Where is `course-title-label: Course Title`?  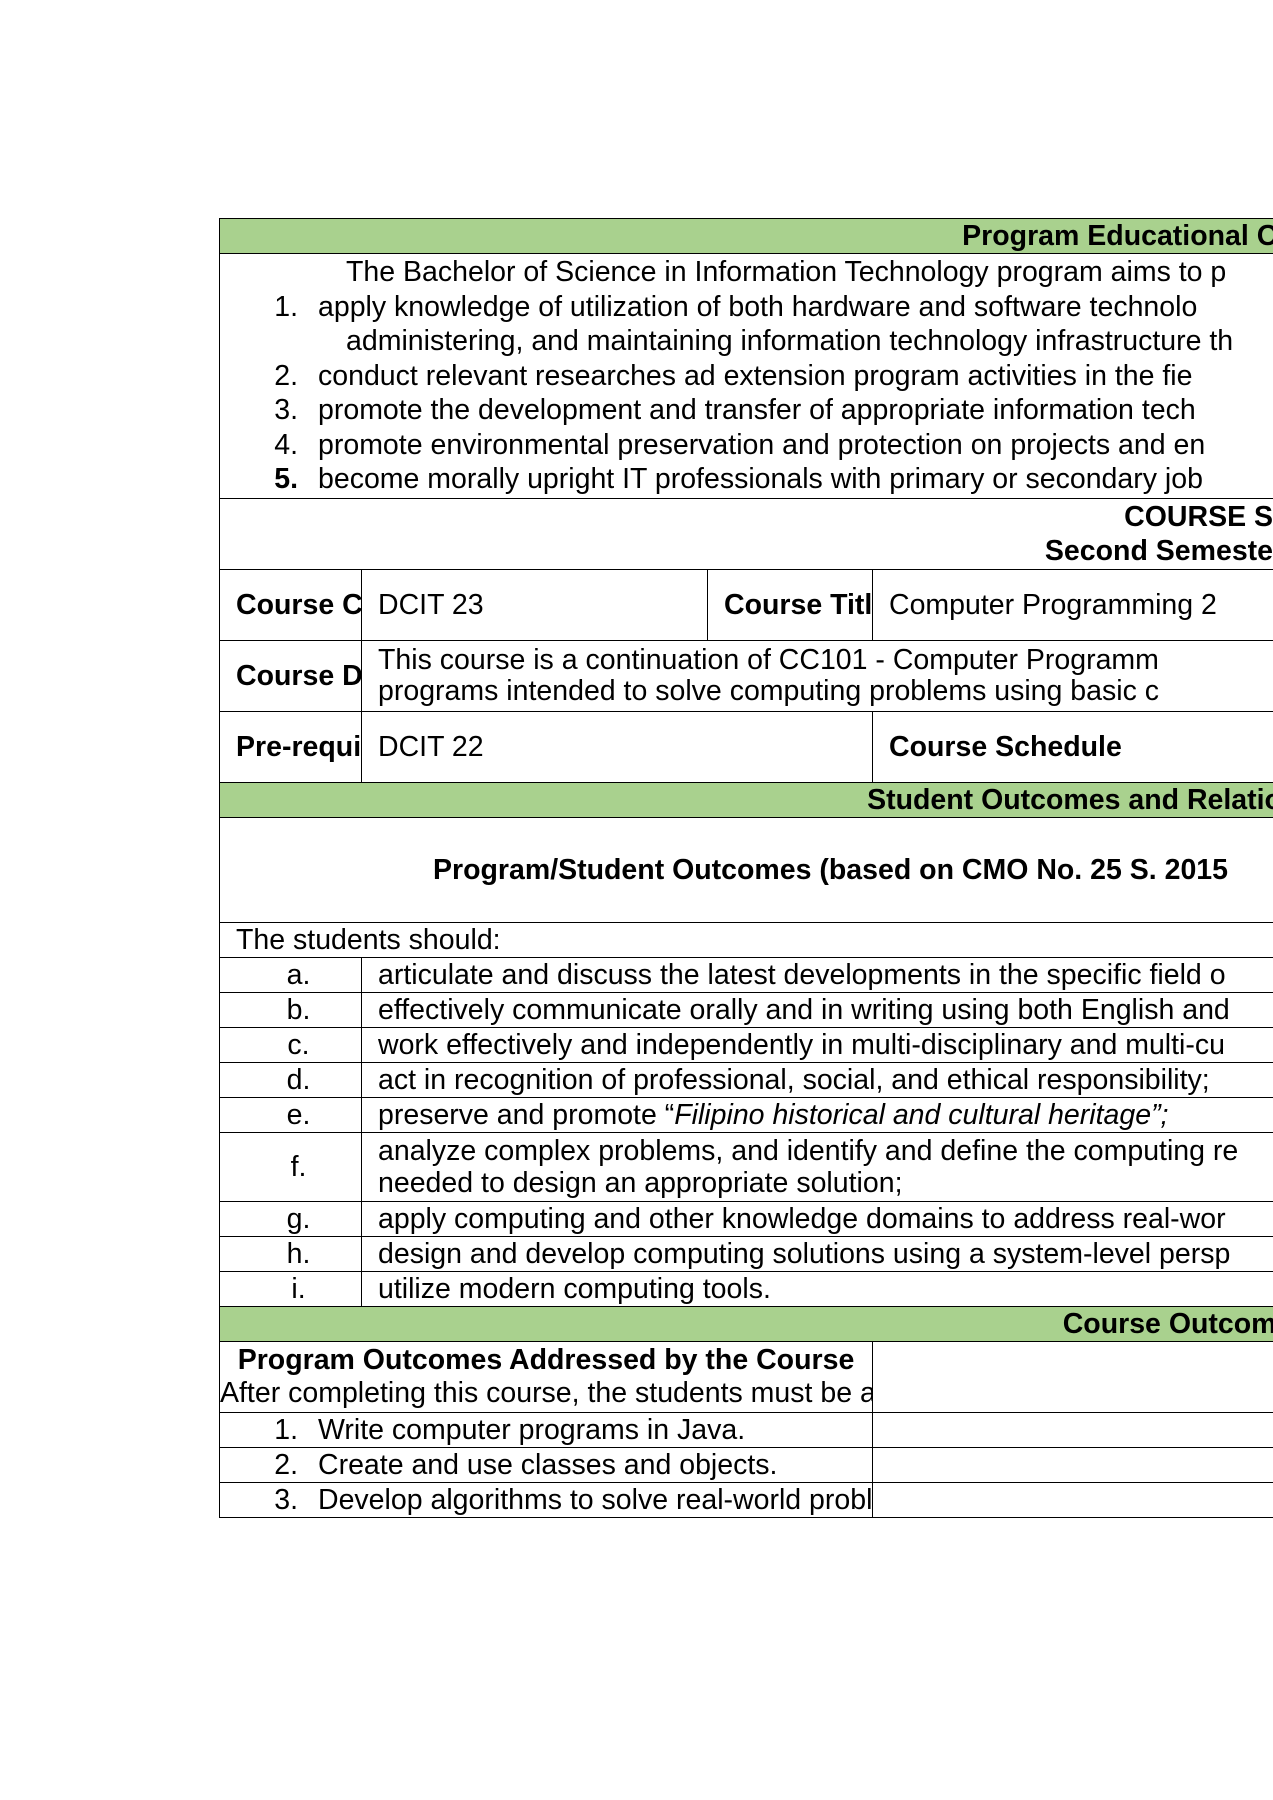 course-title-label: Course Title is located at coordinates (790, 605).